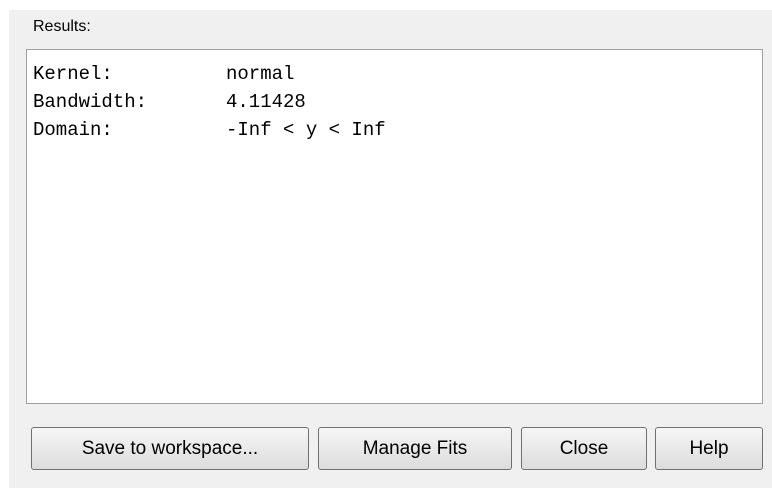 This screenshot has width=772, height=488. Describe the element at coordinates (209, 74) in the screenshot. I see `results-row-kernel: Kernel: normal` at that location.